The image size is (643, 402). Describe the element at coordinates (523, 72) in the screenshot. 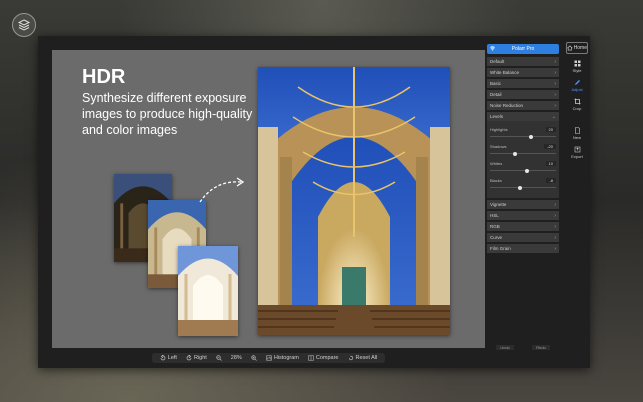

I see `section-white-balance: White Balance ›` at that location.